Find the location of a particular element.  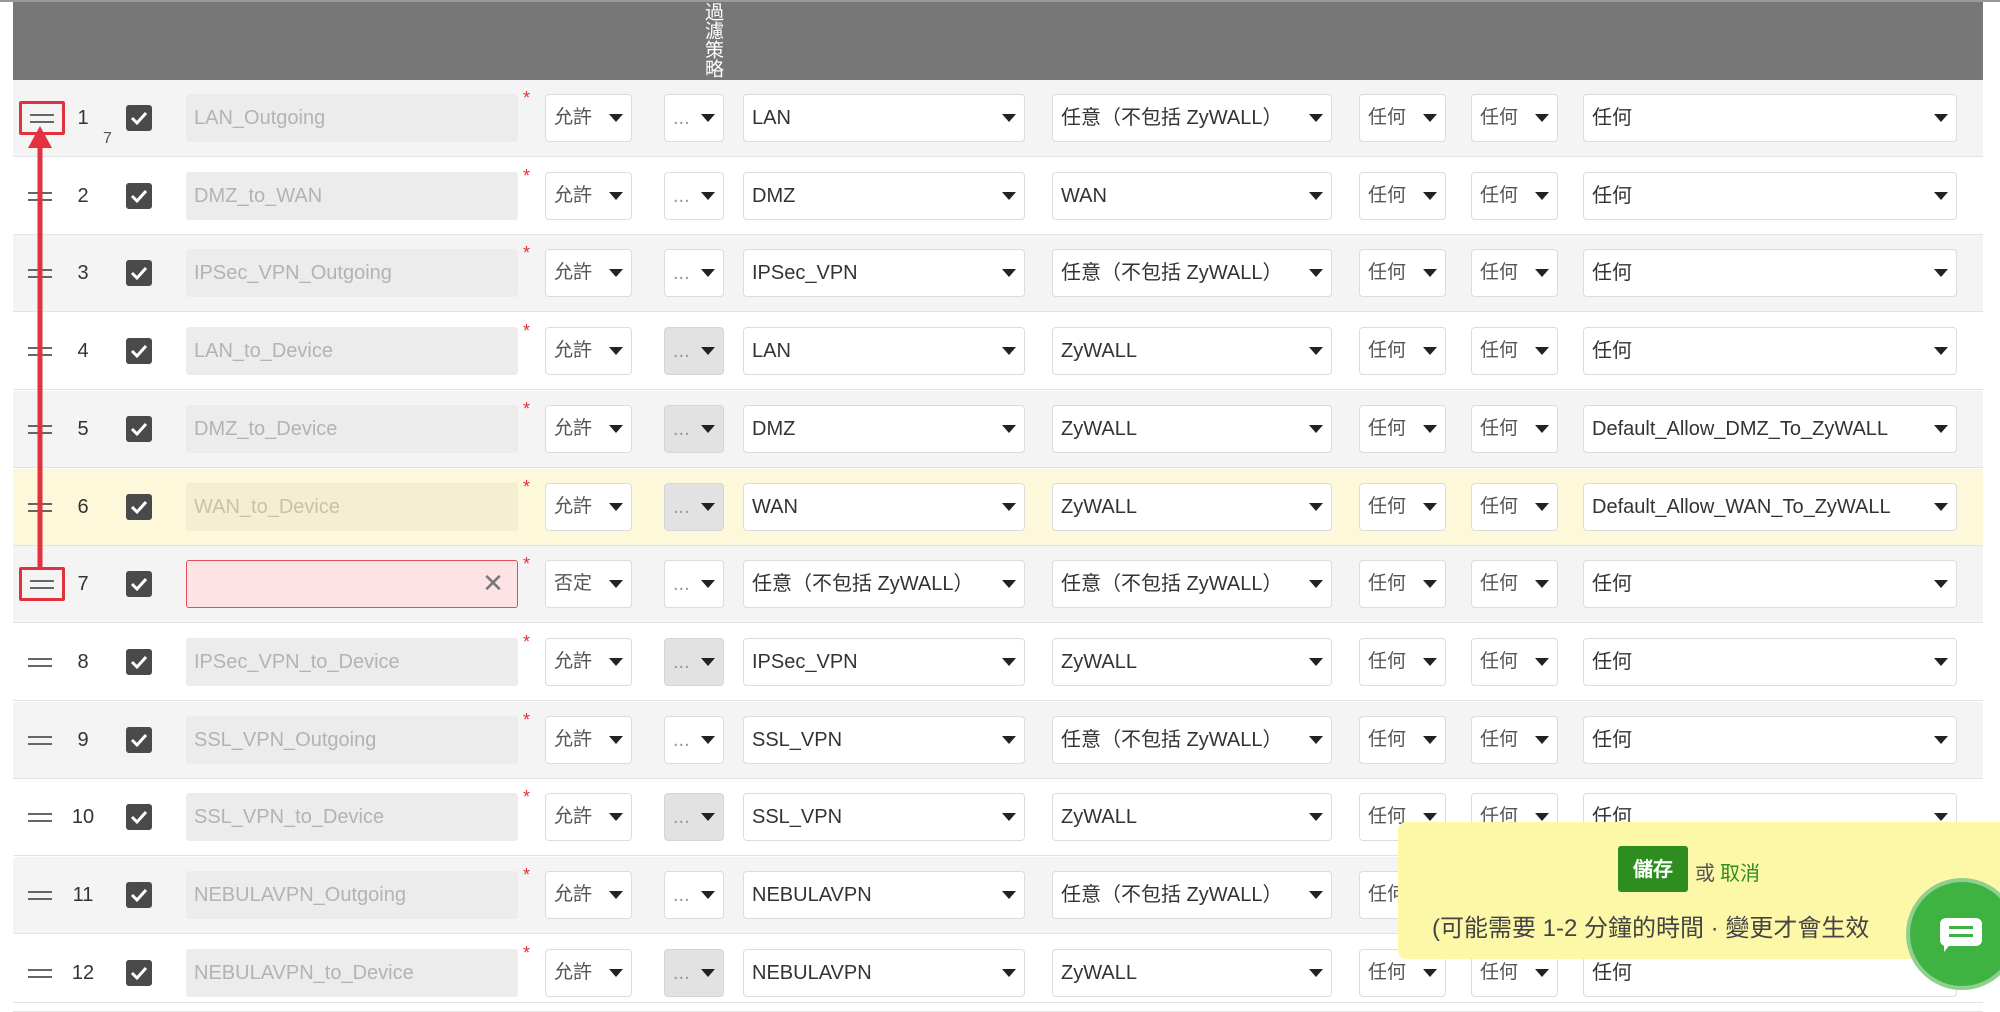

policy-name-input: NEBULAVPN_to_Device is located at coordinates (352, 973).